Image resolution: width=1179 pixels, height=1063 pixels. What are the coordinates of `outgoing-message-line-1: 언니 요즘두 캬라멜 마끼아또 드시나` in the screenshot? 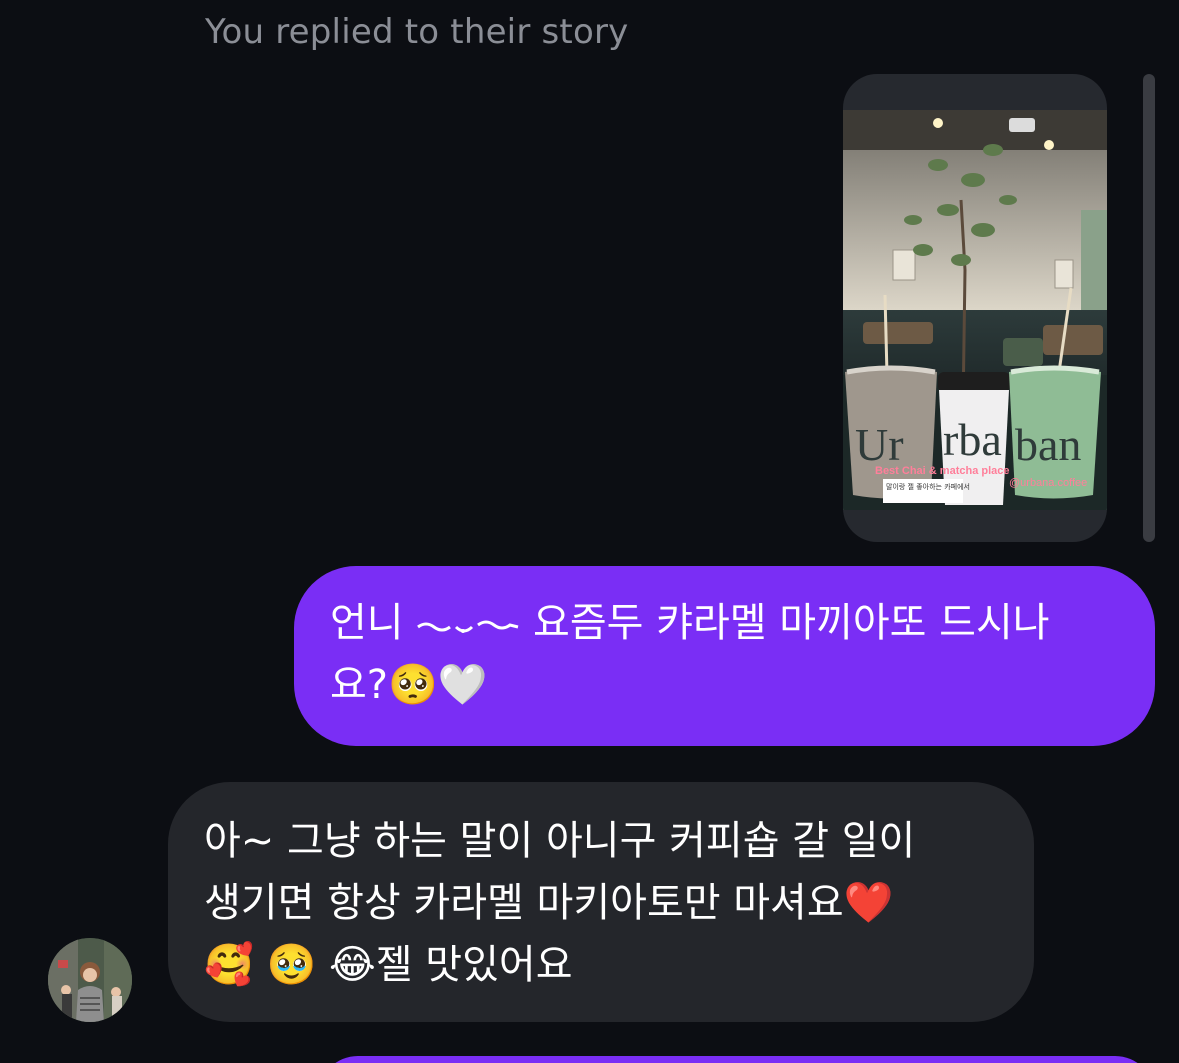 It's located at (724, 623).